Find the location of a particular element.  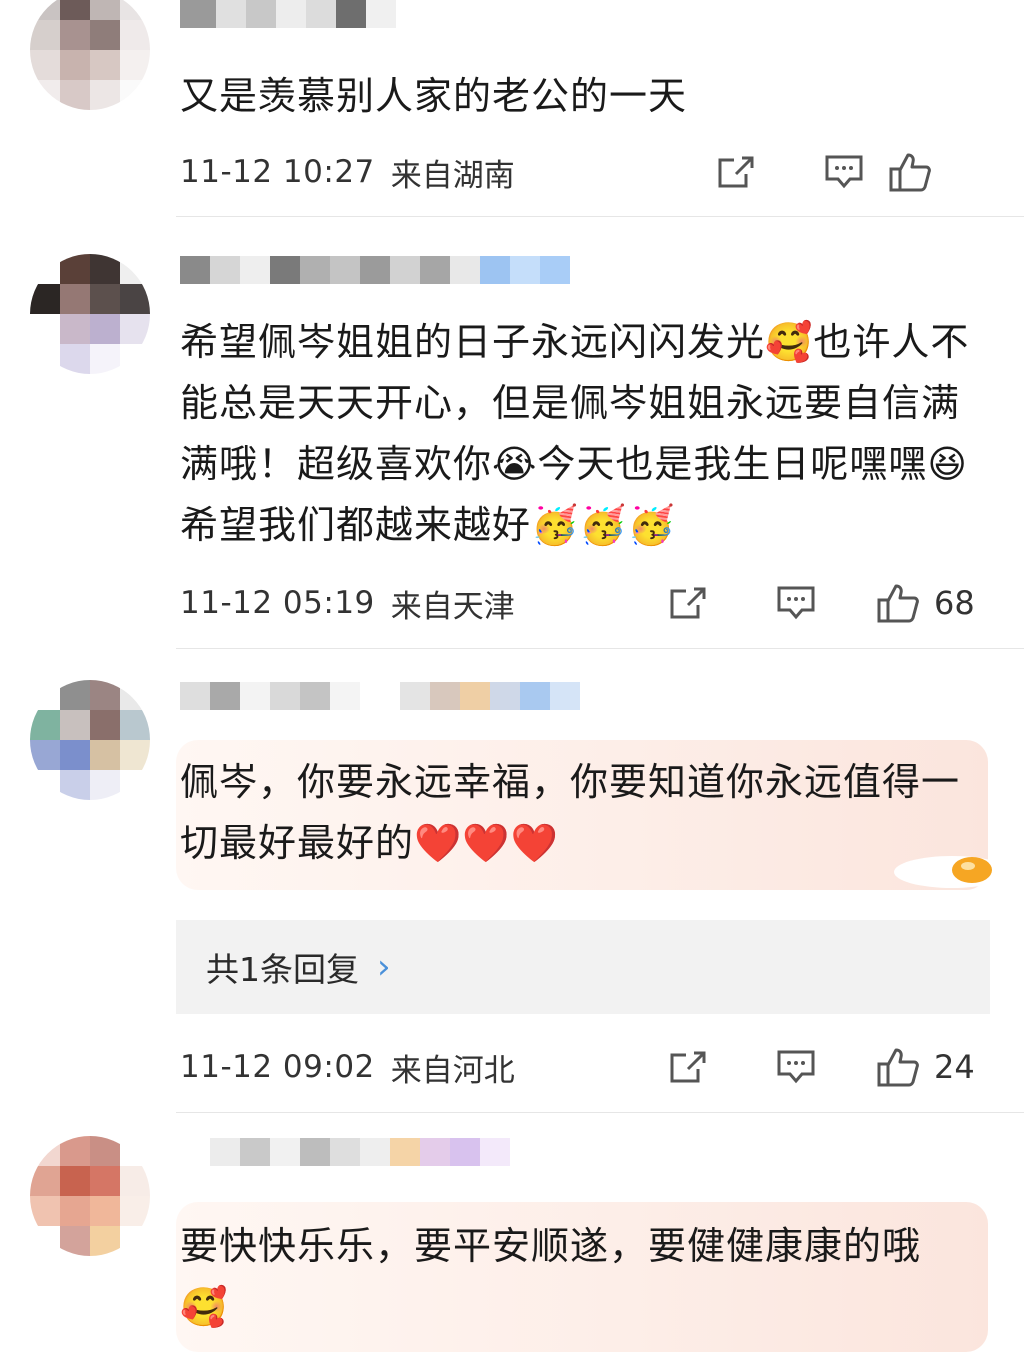

location: 来自天津 is located at coordinates (452, 606).